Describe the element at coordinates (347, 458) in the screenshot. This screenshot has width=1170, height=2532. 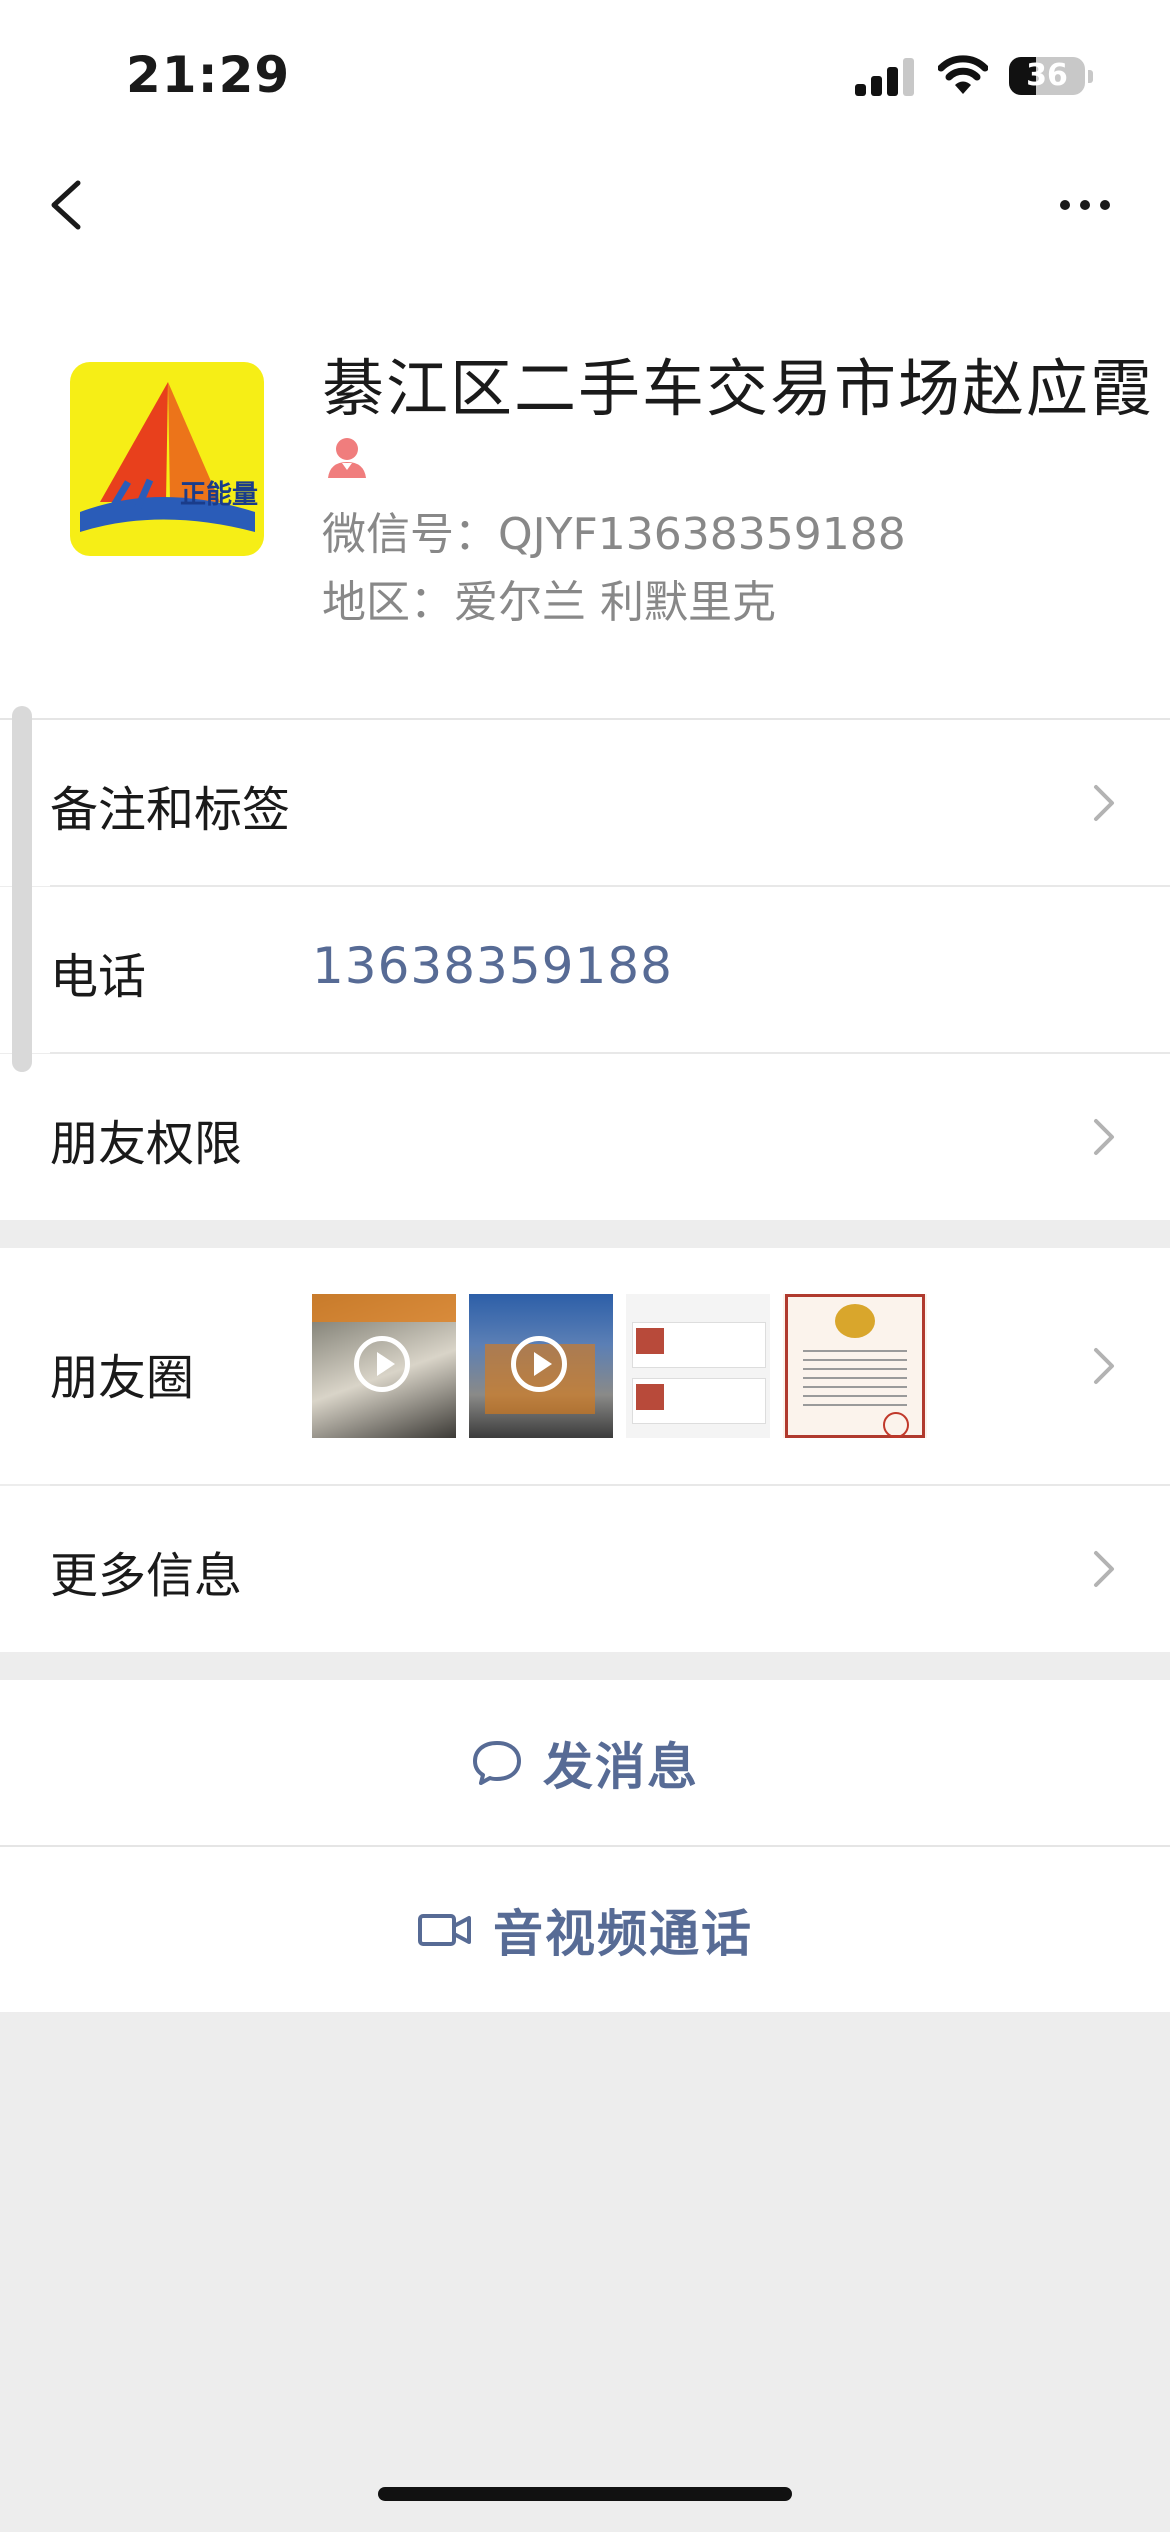
I see `female-user-icon` at that location.